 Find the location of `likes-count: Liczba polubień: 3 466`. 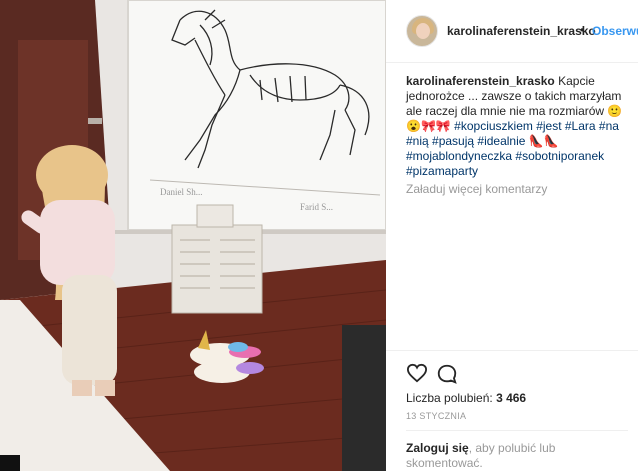

likes-count: Liczba polubień: 3 466 is located at coordinates (466, 398).